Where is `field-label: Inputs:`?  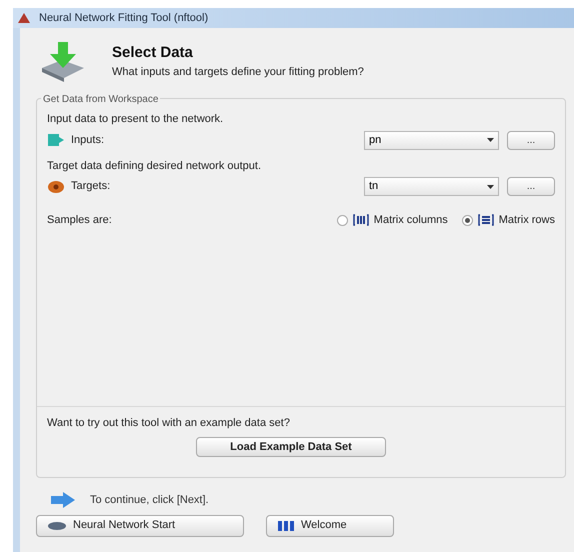 field-label: Inputs: is located at coordinates (87, 140).